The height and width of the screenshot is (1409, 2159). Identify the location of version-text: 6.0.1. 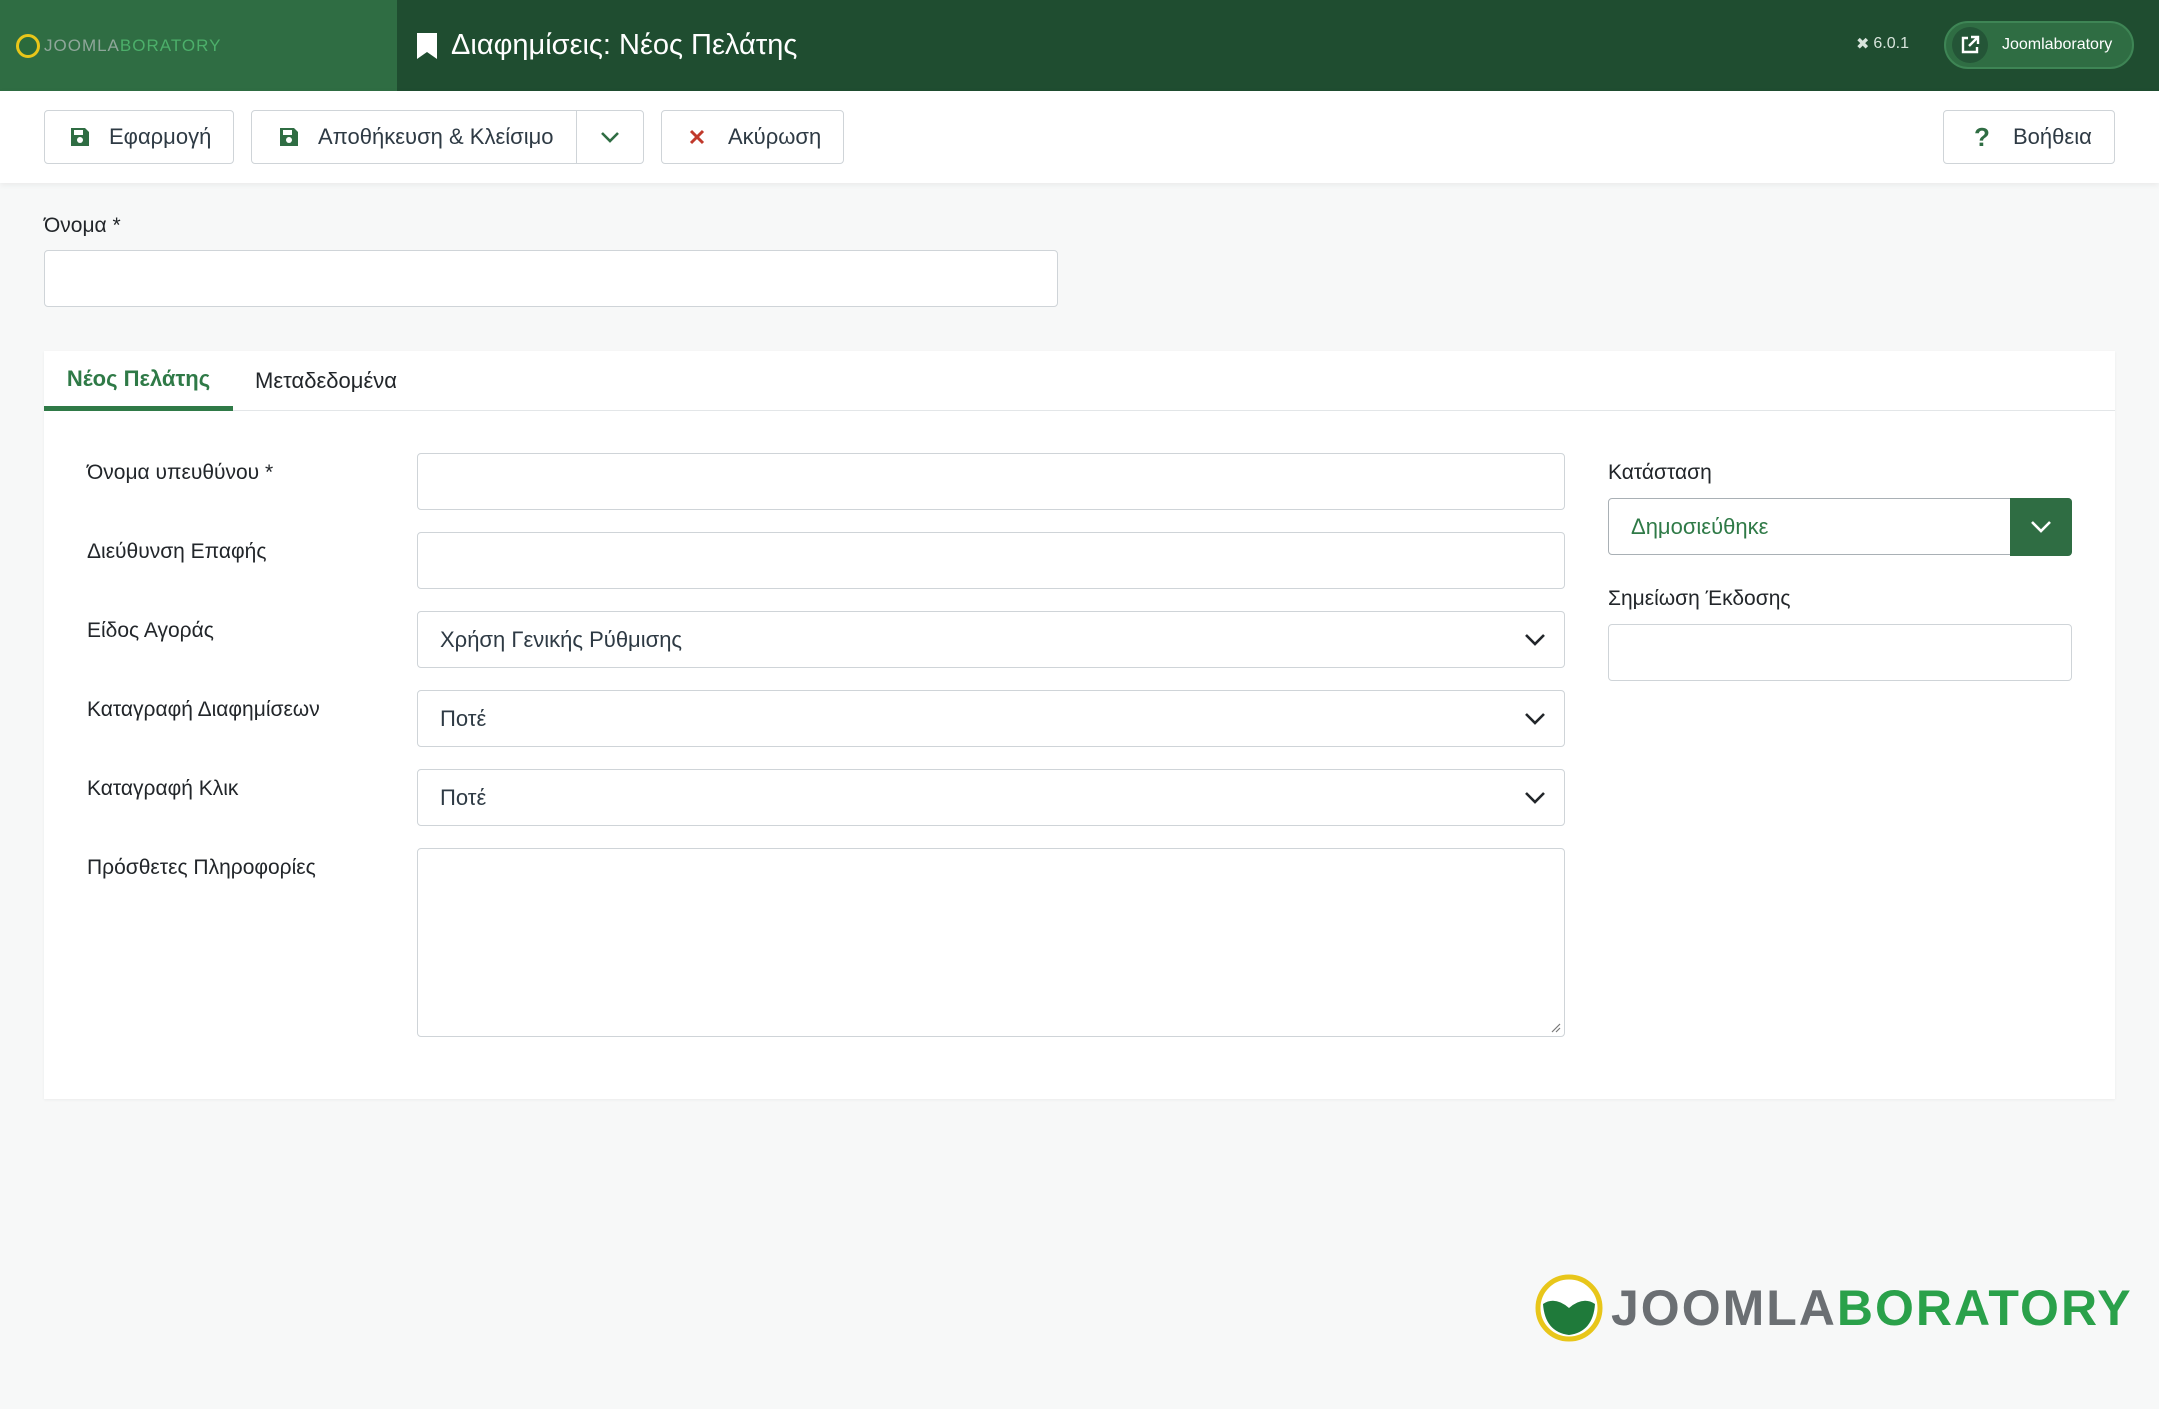
(1891, 43).